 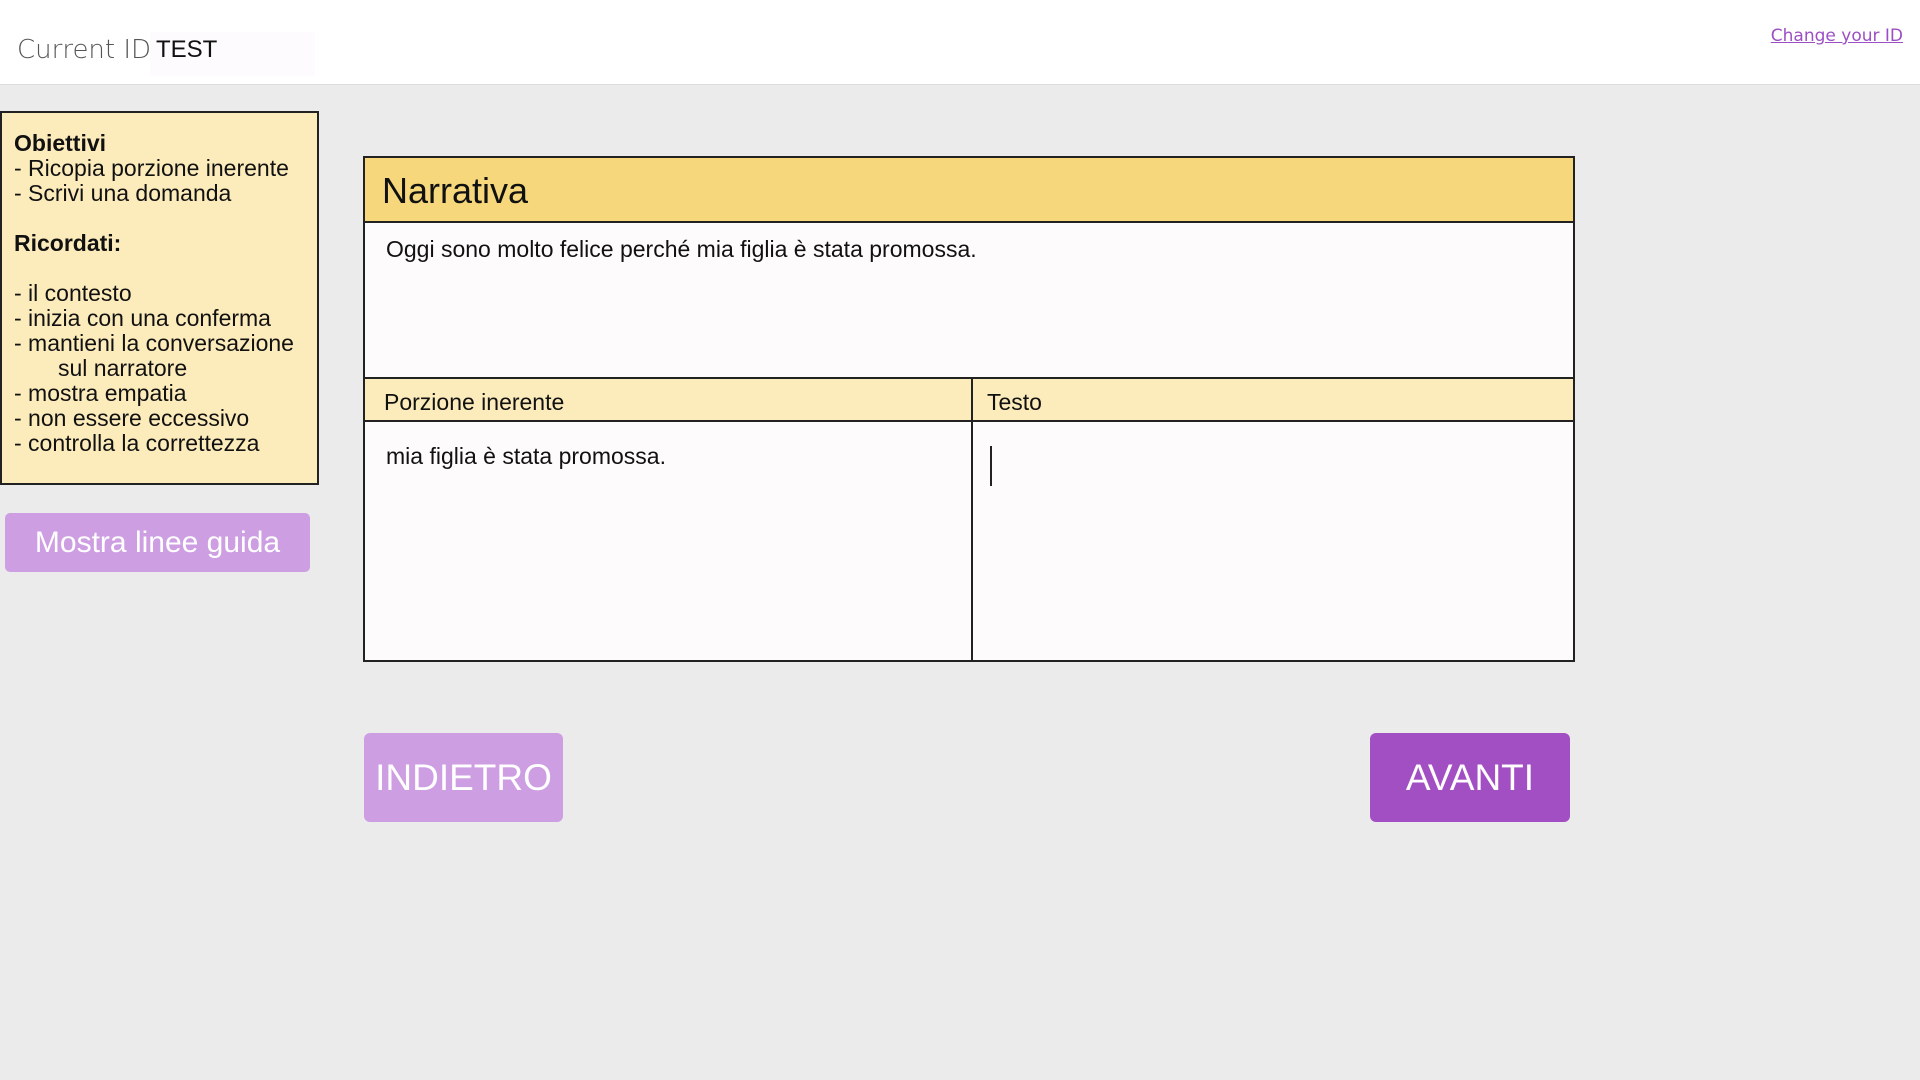 What do you see at coordinates (232, 54) in the screenshot?
I see `current-id-value: TEST` at bounding box center [232, 54].